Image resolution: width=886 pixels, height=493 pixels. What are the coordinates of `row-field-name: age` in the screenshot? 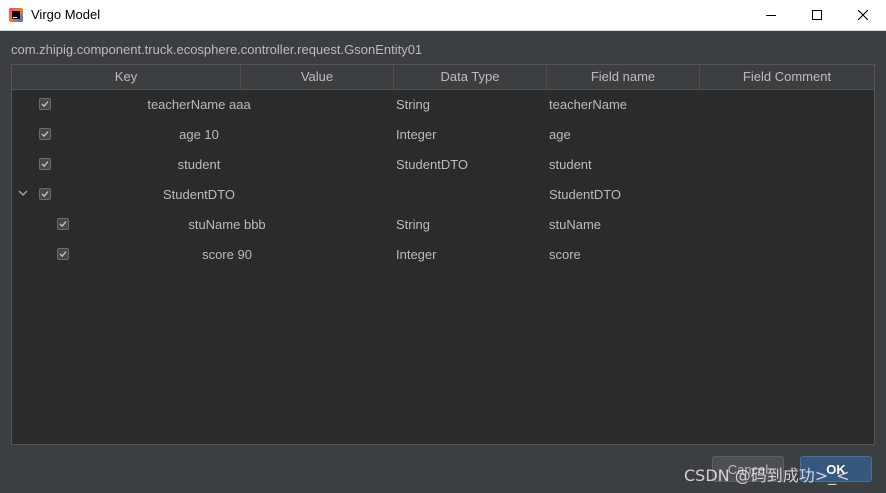 It's located at (560, 135).